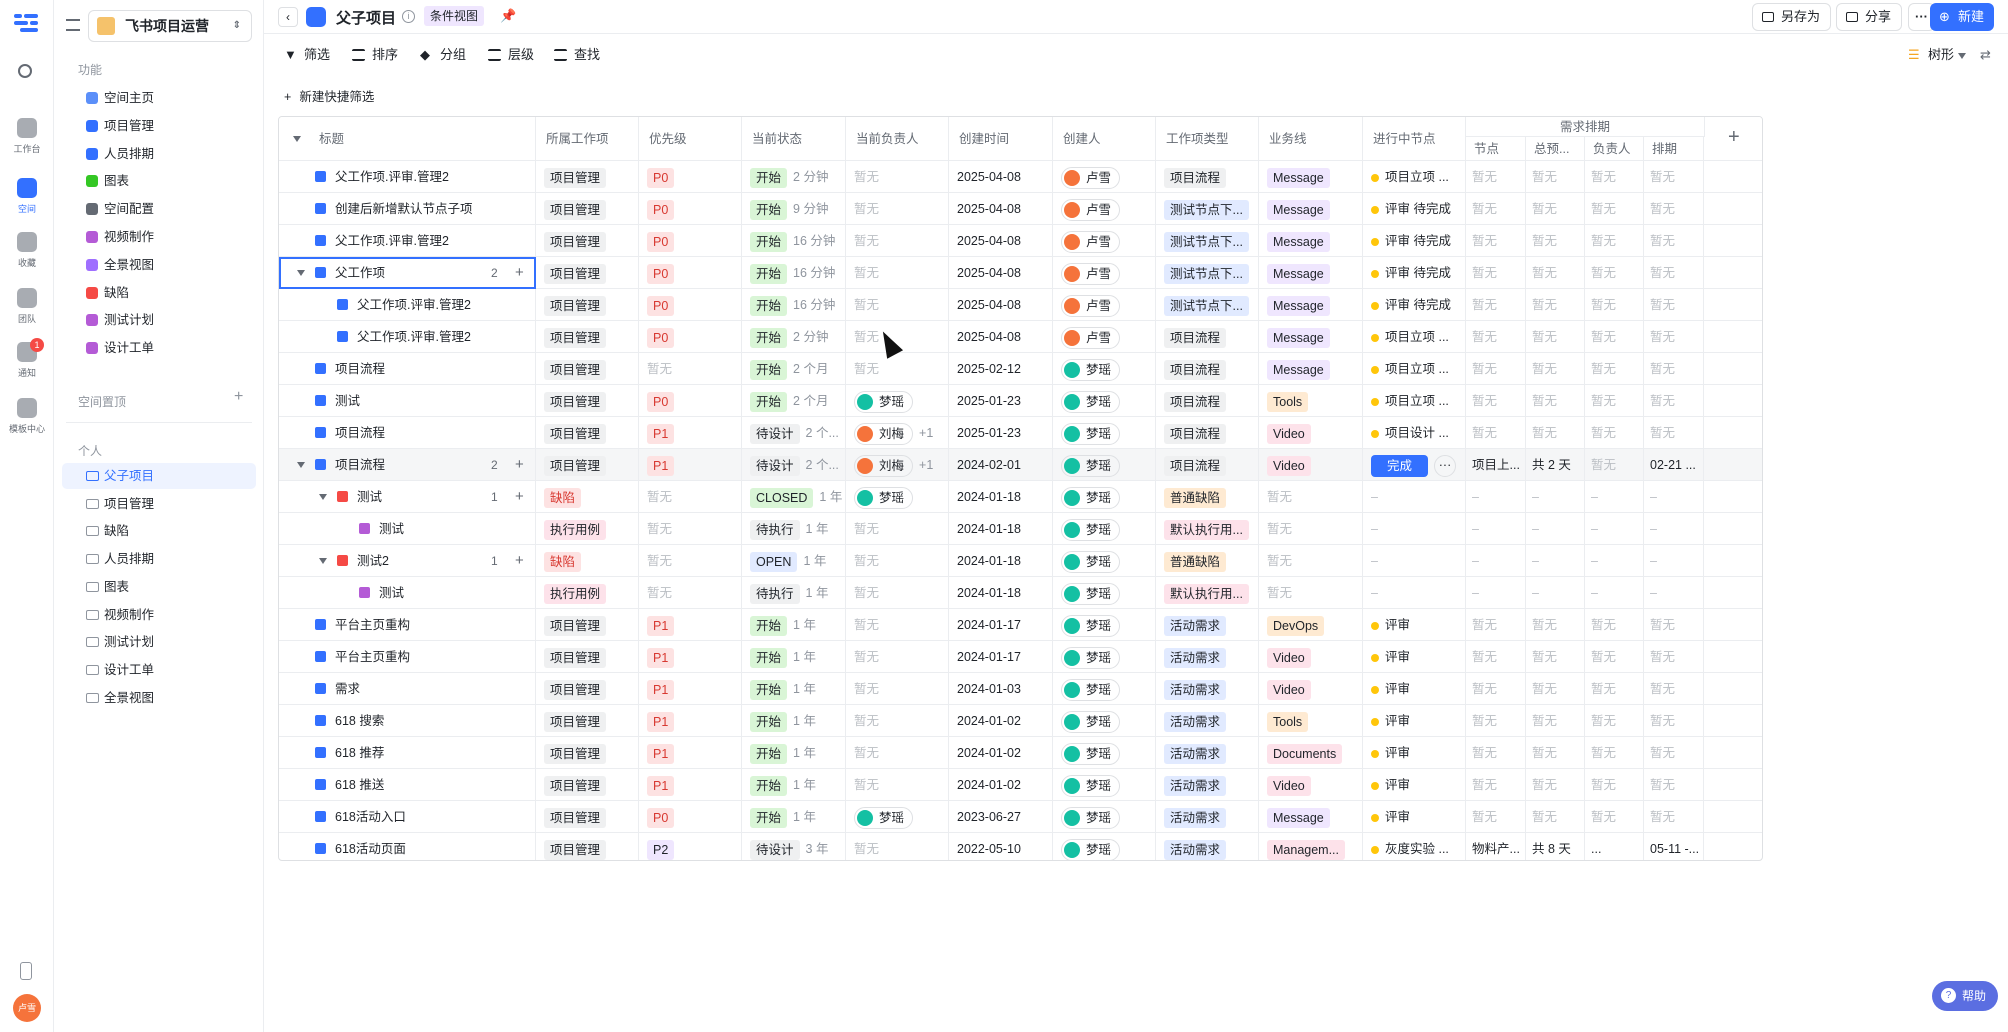  I want to click on sidebar-item-personal: 全景视图, so click(159, 698).